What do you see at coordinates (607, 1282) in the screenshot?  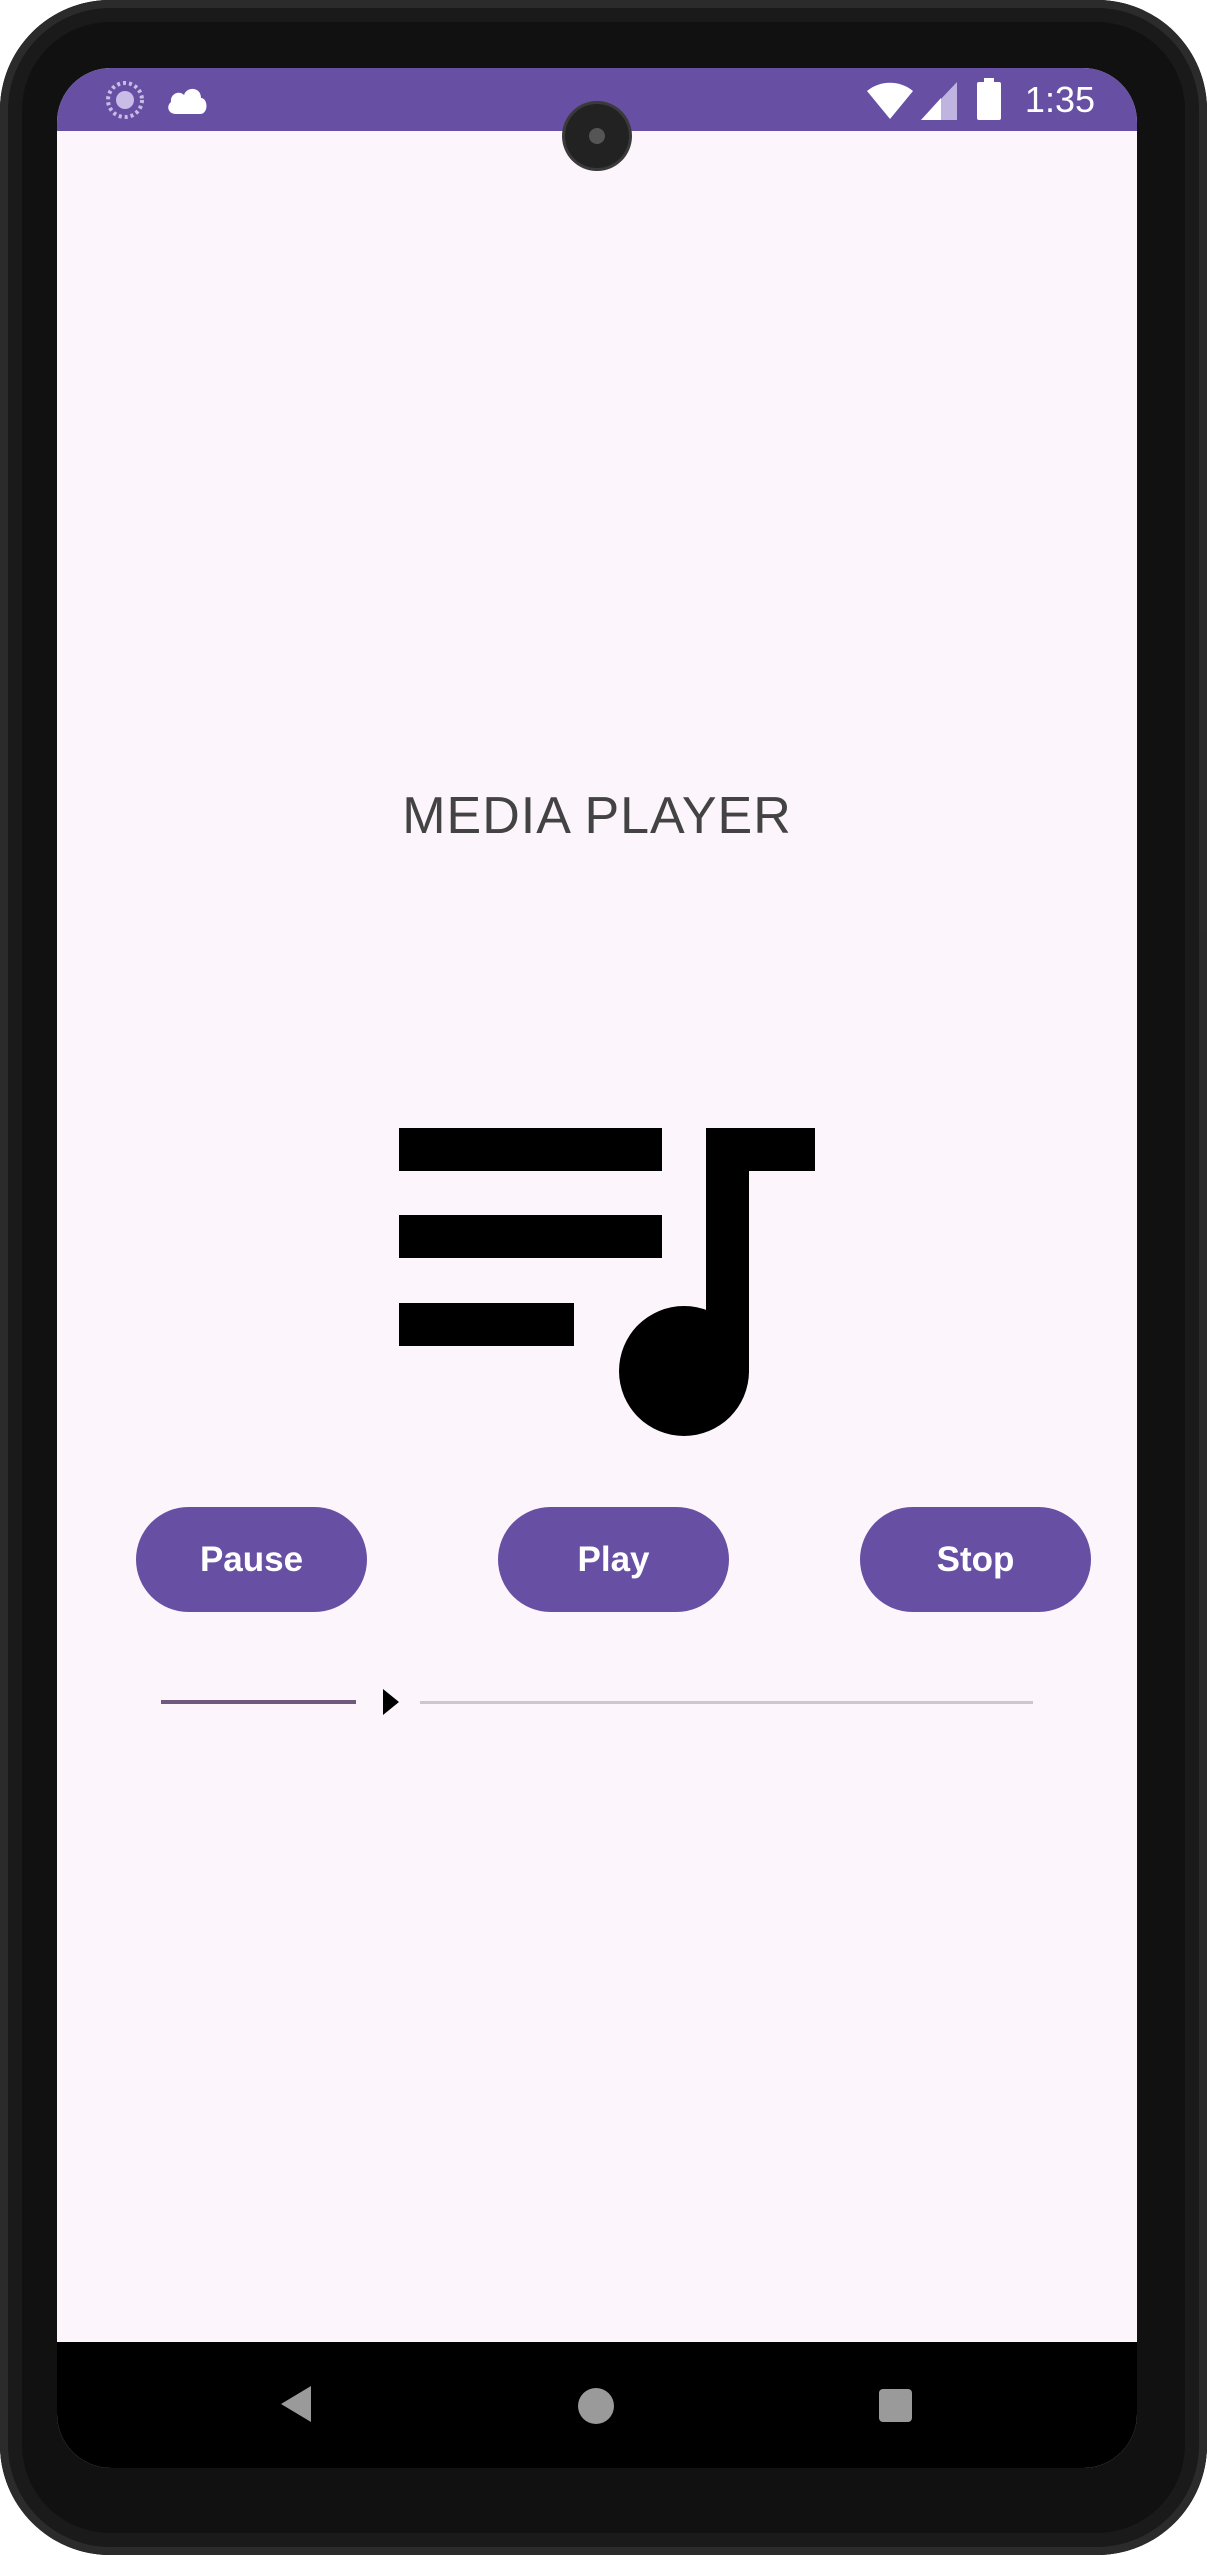 I see `queue-music-icon` at bounding box center [607, 1282].